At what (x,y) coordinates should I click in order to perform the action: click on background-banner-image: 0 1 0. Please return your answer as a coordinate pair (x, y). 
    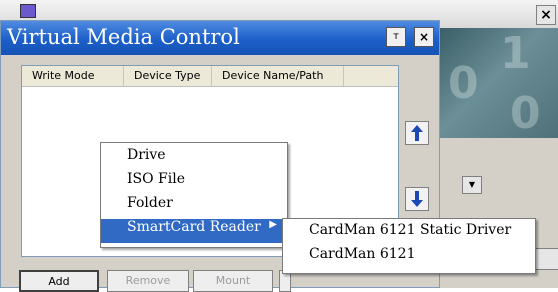
    Looking at the image, I should click on (499, 83).